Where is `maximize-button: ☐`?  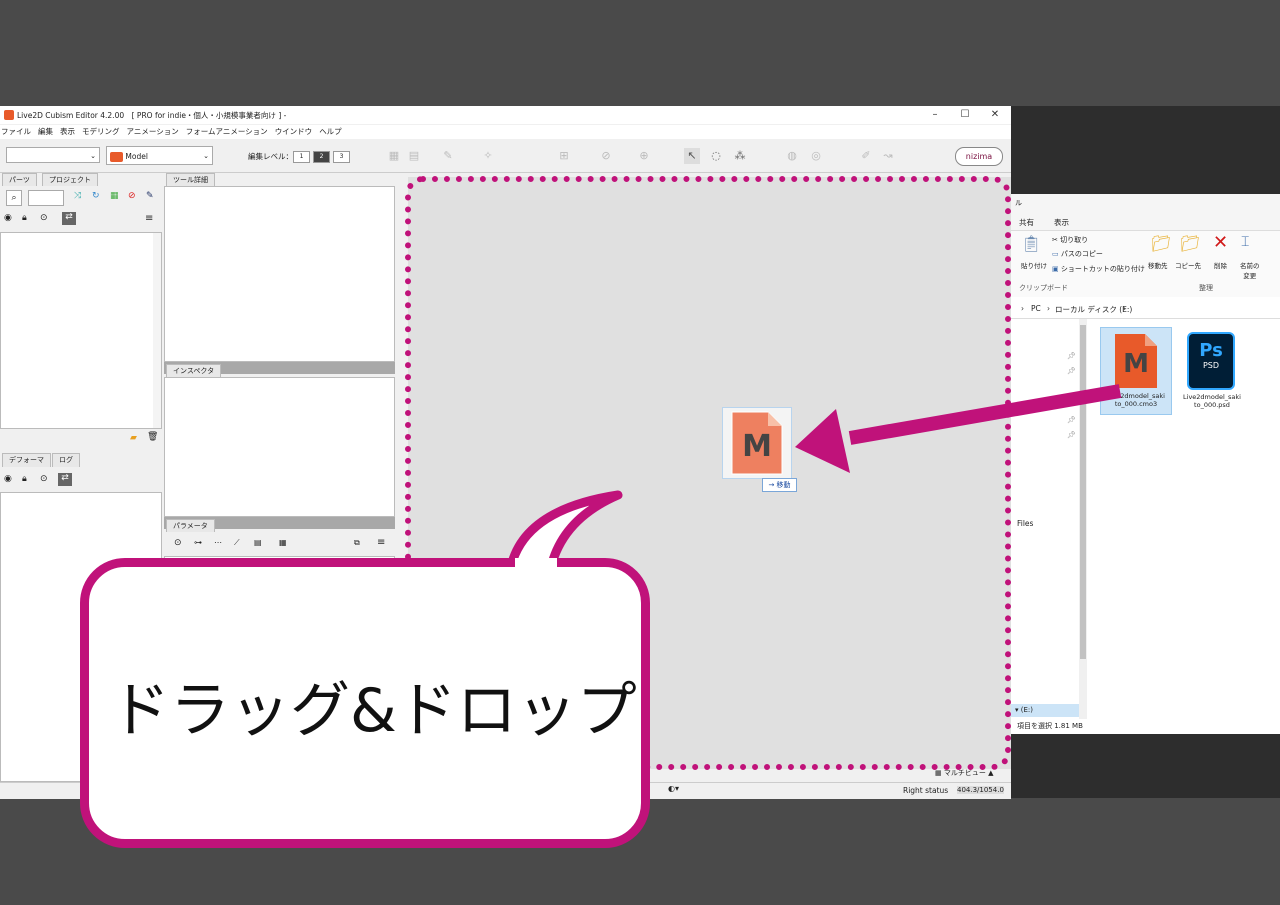
maximize-button: ☐ is located at coordinates (965, 115).